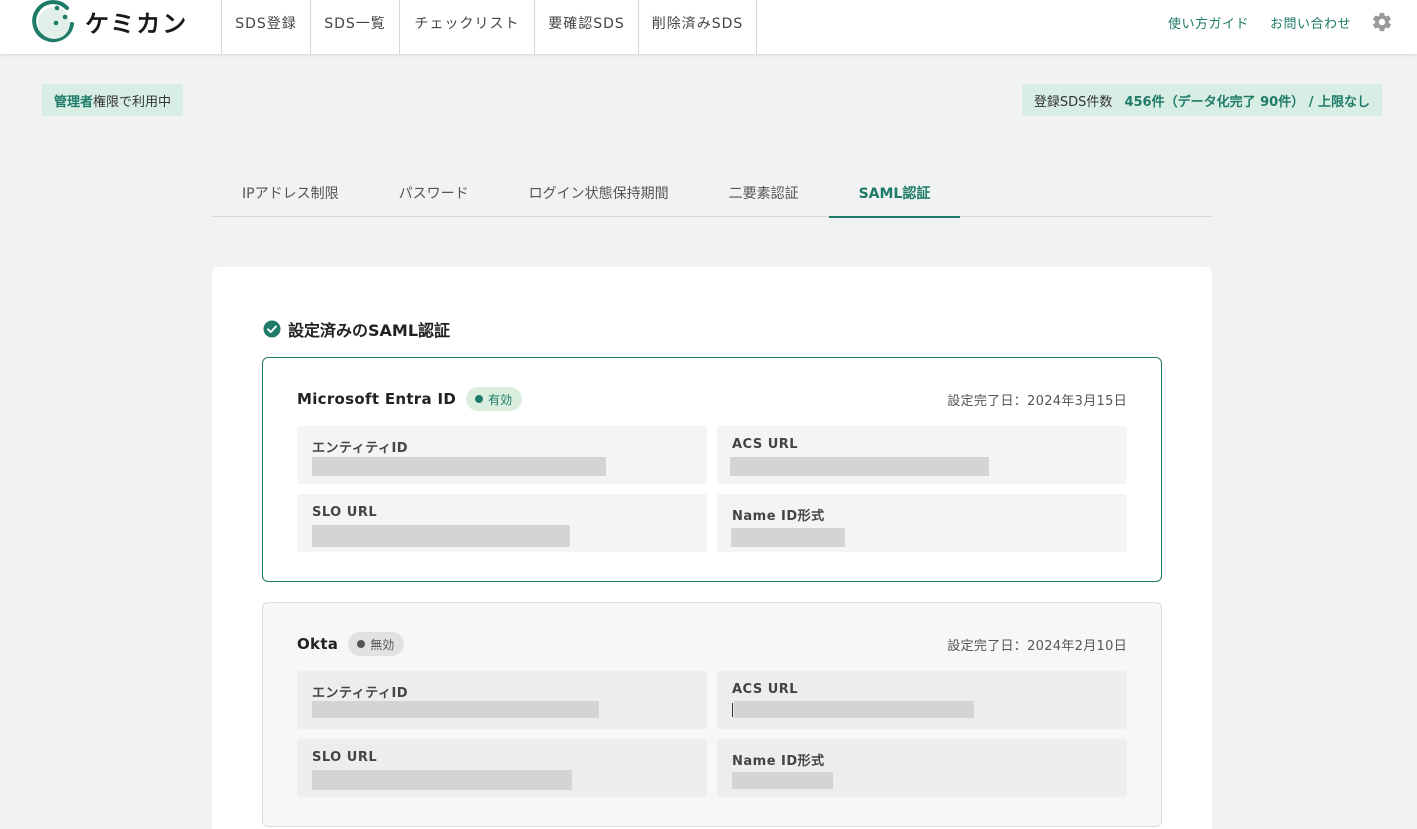 The image size is (1417, 829). I want to click on completion-date: 設定完了日：2024年3月15日, so click(1037, 401).